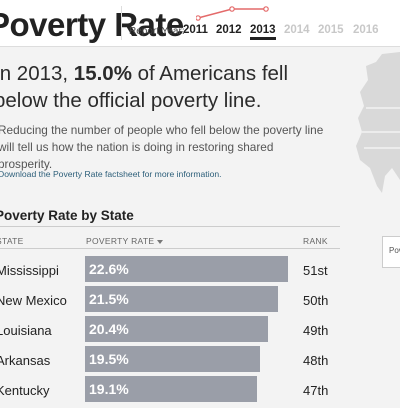 Image resolution: width=400 pixels, height=408 pixels. I want to click on us-map, so click(378, 122).